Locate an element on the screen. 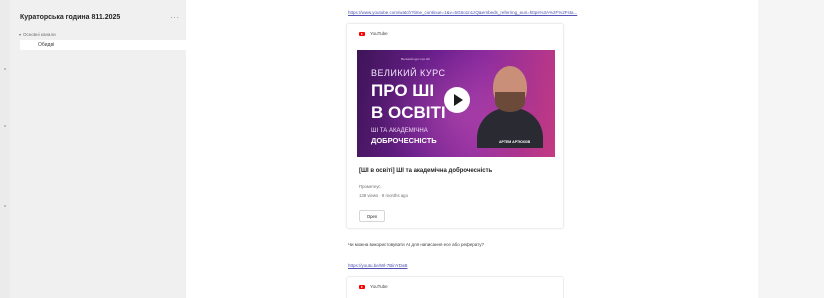 The height and width of the screenshot is (298, 824). team-title: Кураторська година 811.2025 is located at coordinates (70, 17).